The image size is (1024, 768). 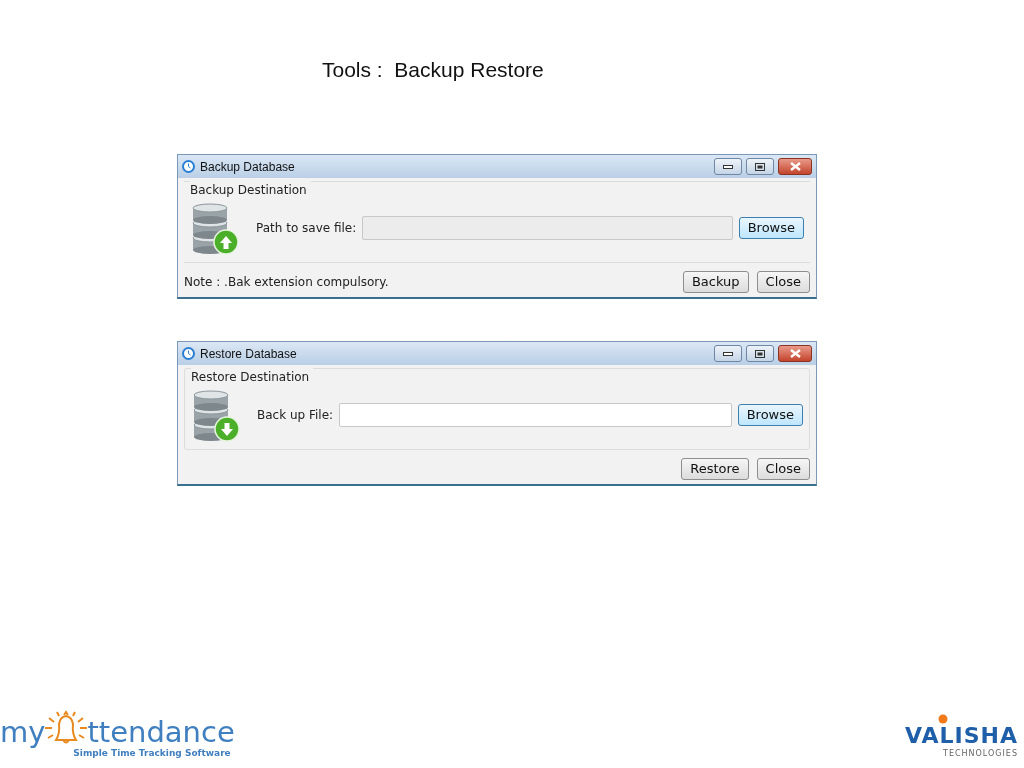 I want to click on dialog-button: Restore, so click(x=715, y=469).